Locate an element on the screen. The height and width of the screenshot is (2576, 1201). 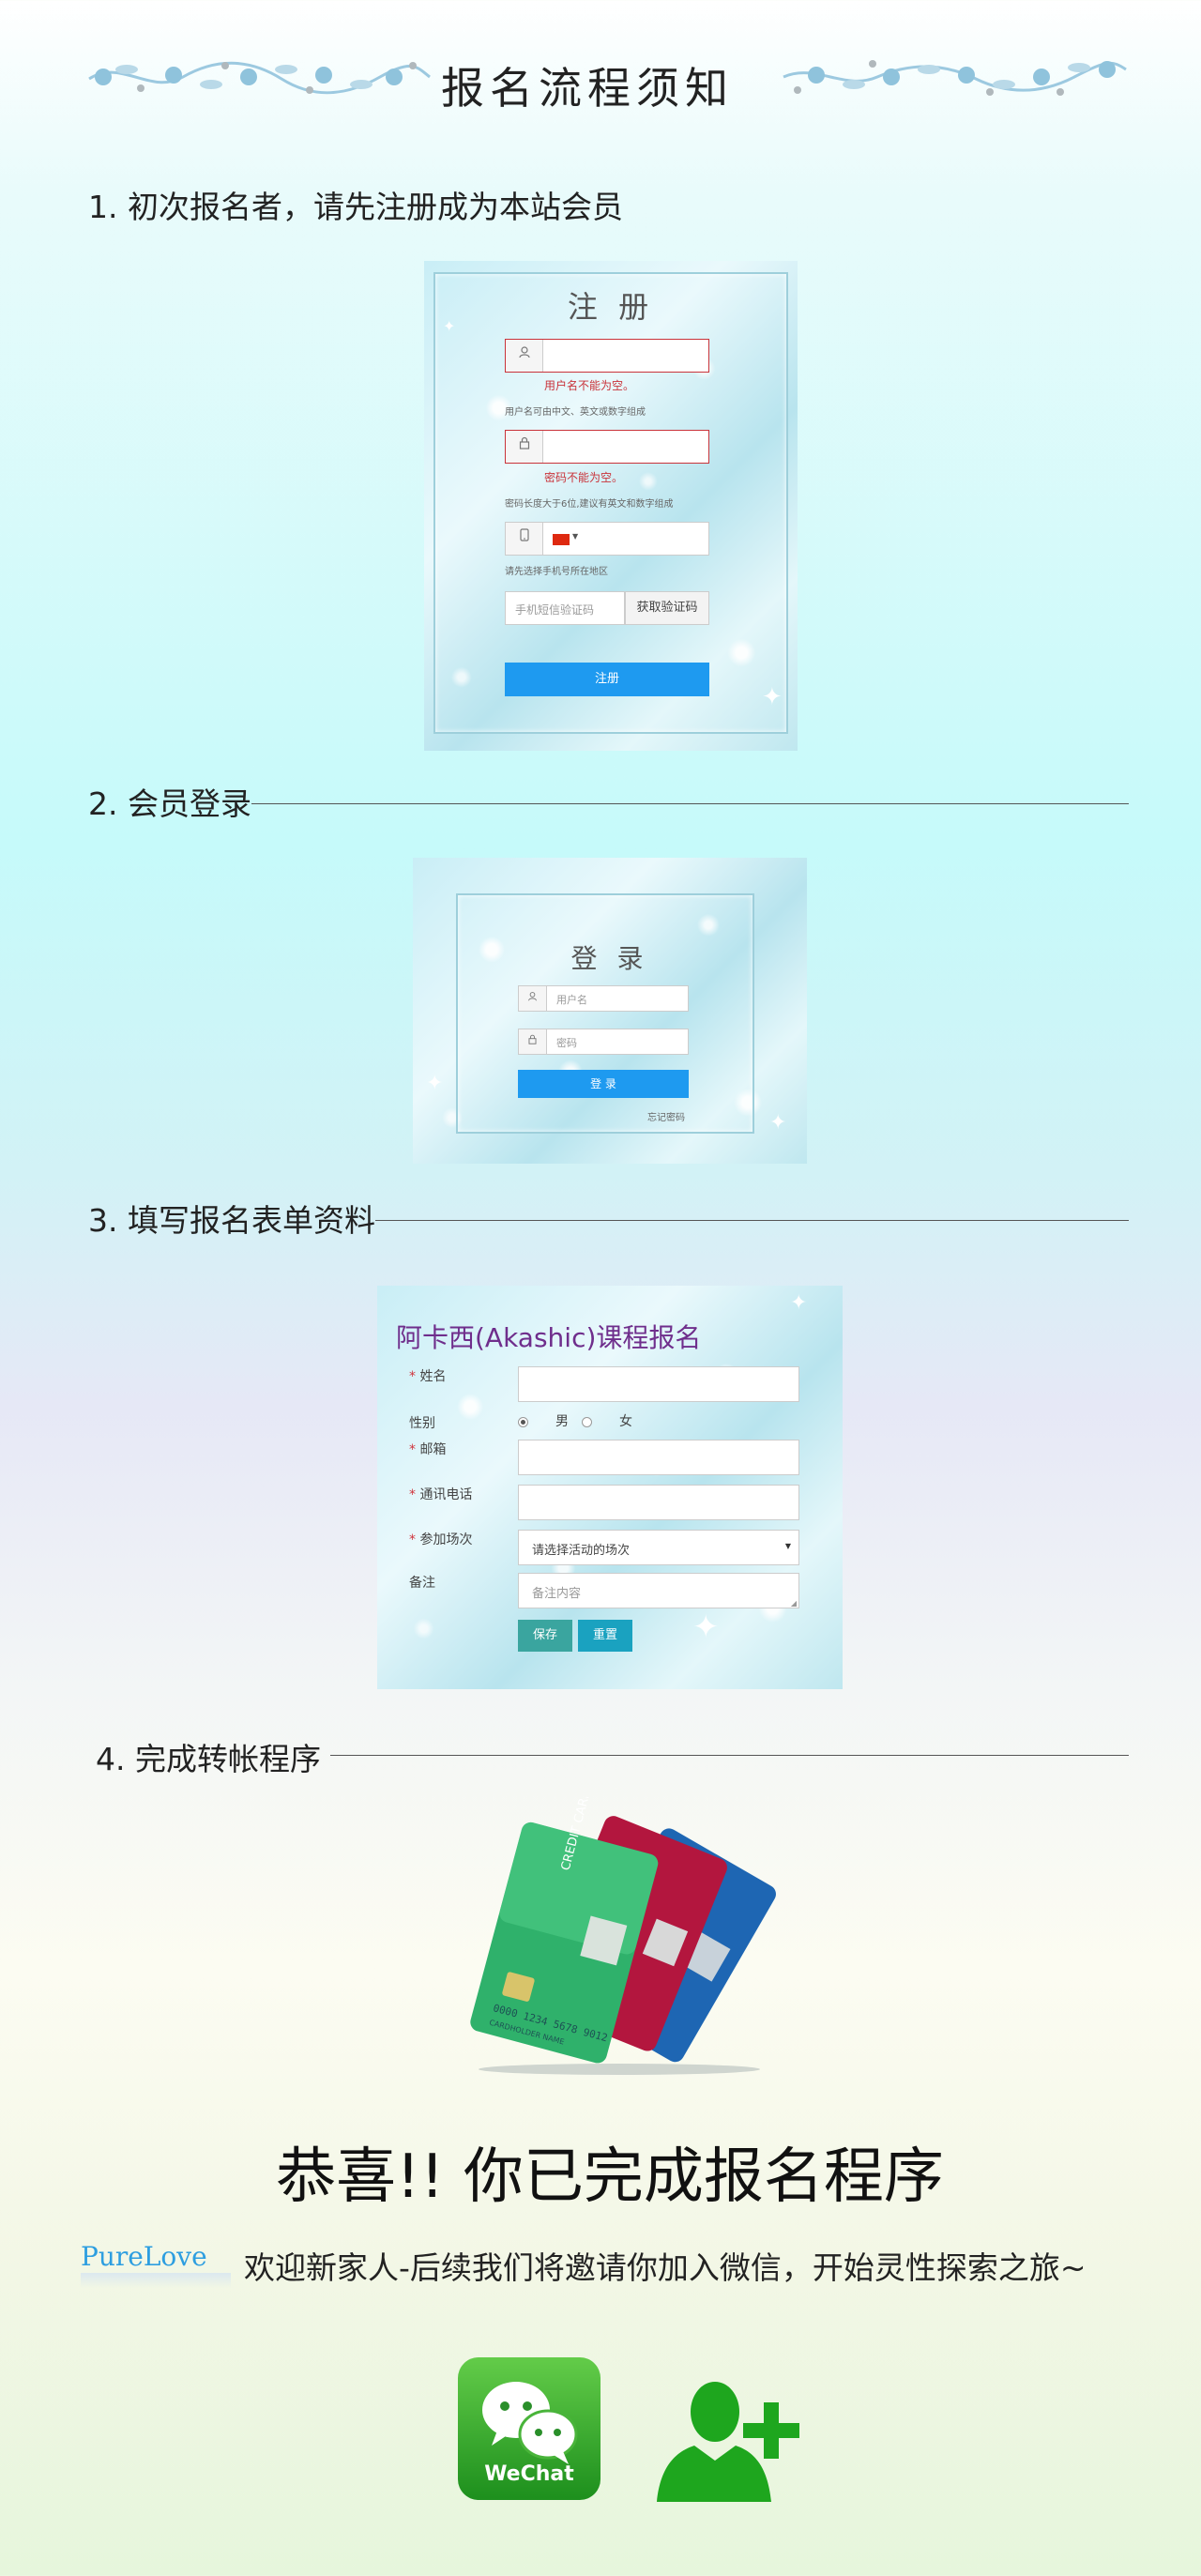
china-flag-icon is located at coordinates (561, 539).